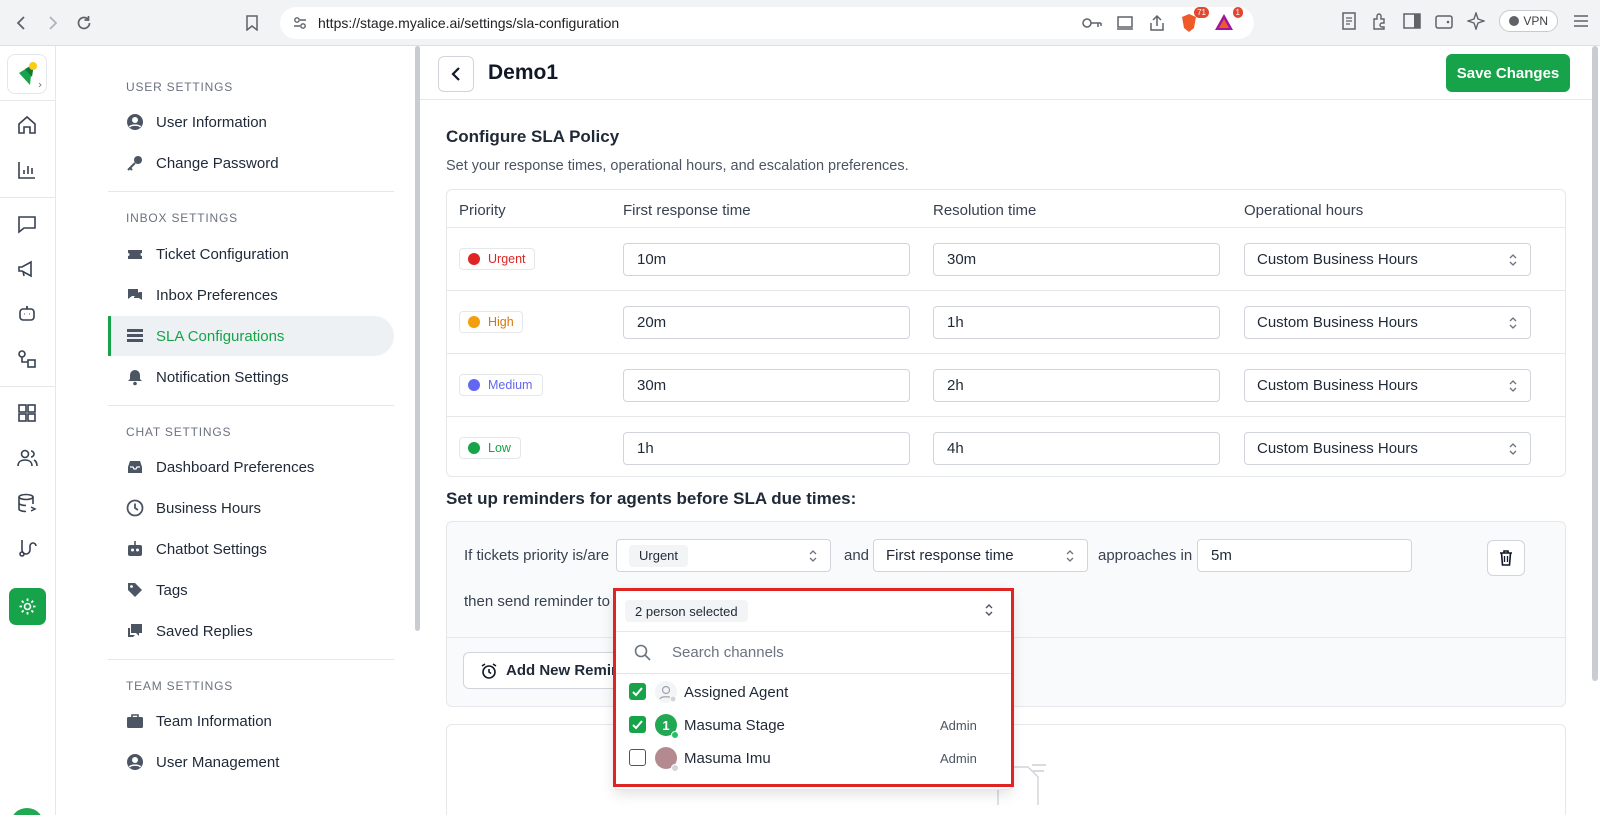 The width and height of the screenshot is (1600, 815). I want to click on sidebar-item-user-information: User Information, so click(251, 122).